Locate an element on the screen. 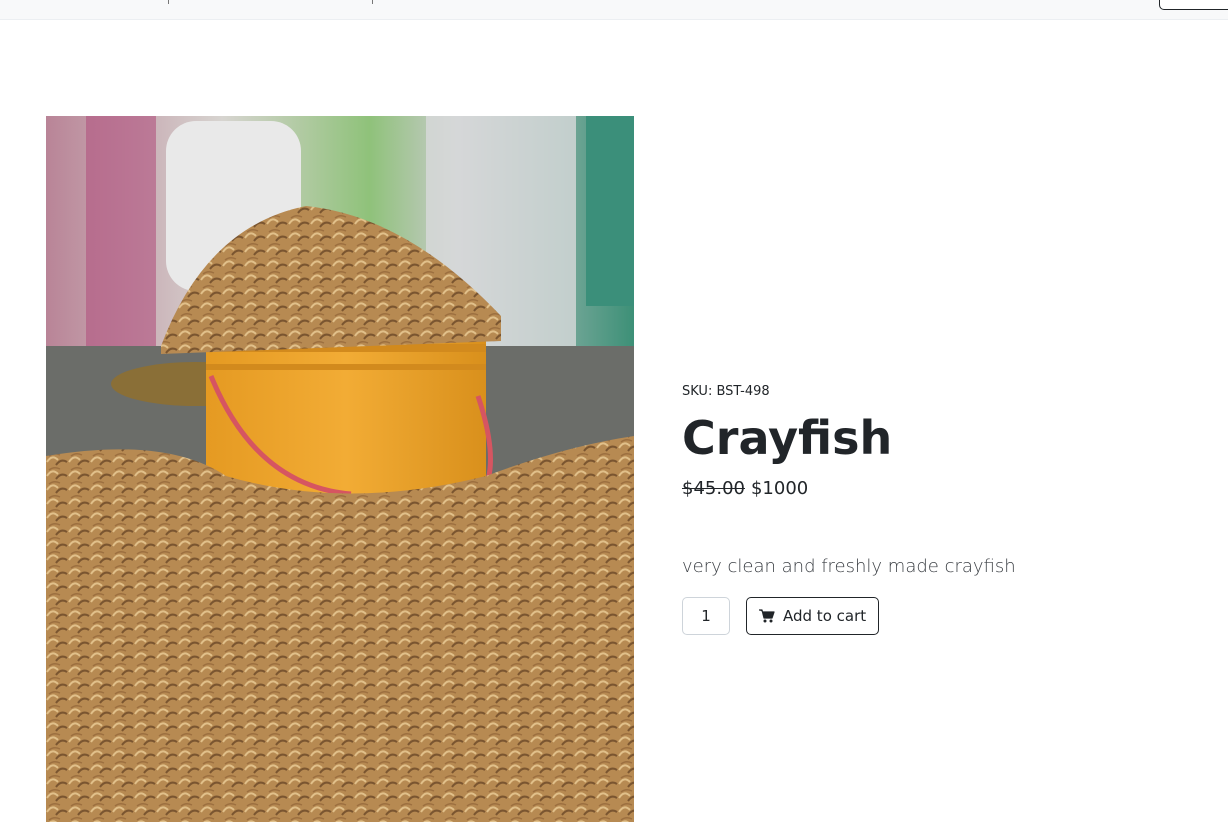 This screenshot has height=822, width=1228. product-price: $45.00 $1000 is located at coordinates (745, 488).